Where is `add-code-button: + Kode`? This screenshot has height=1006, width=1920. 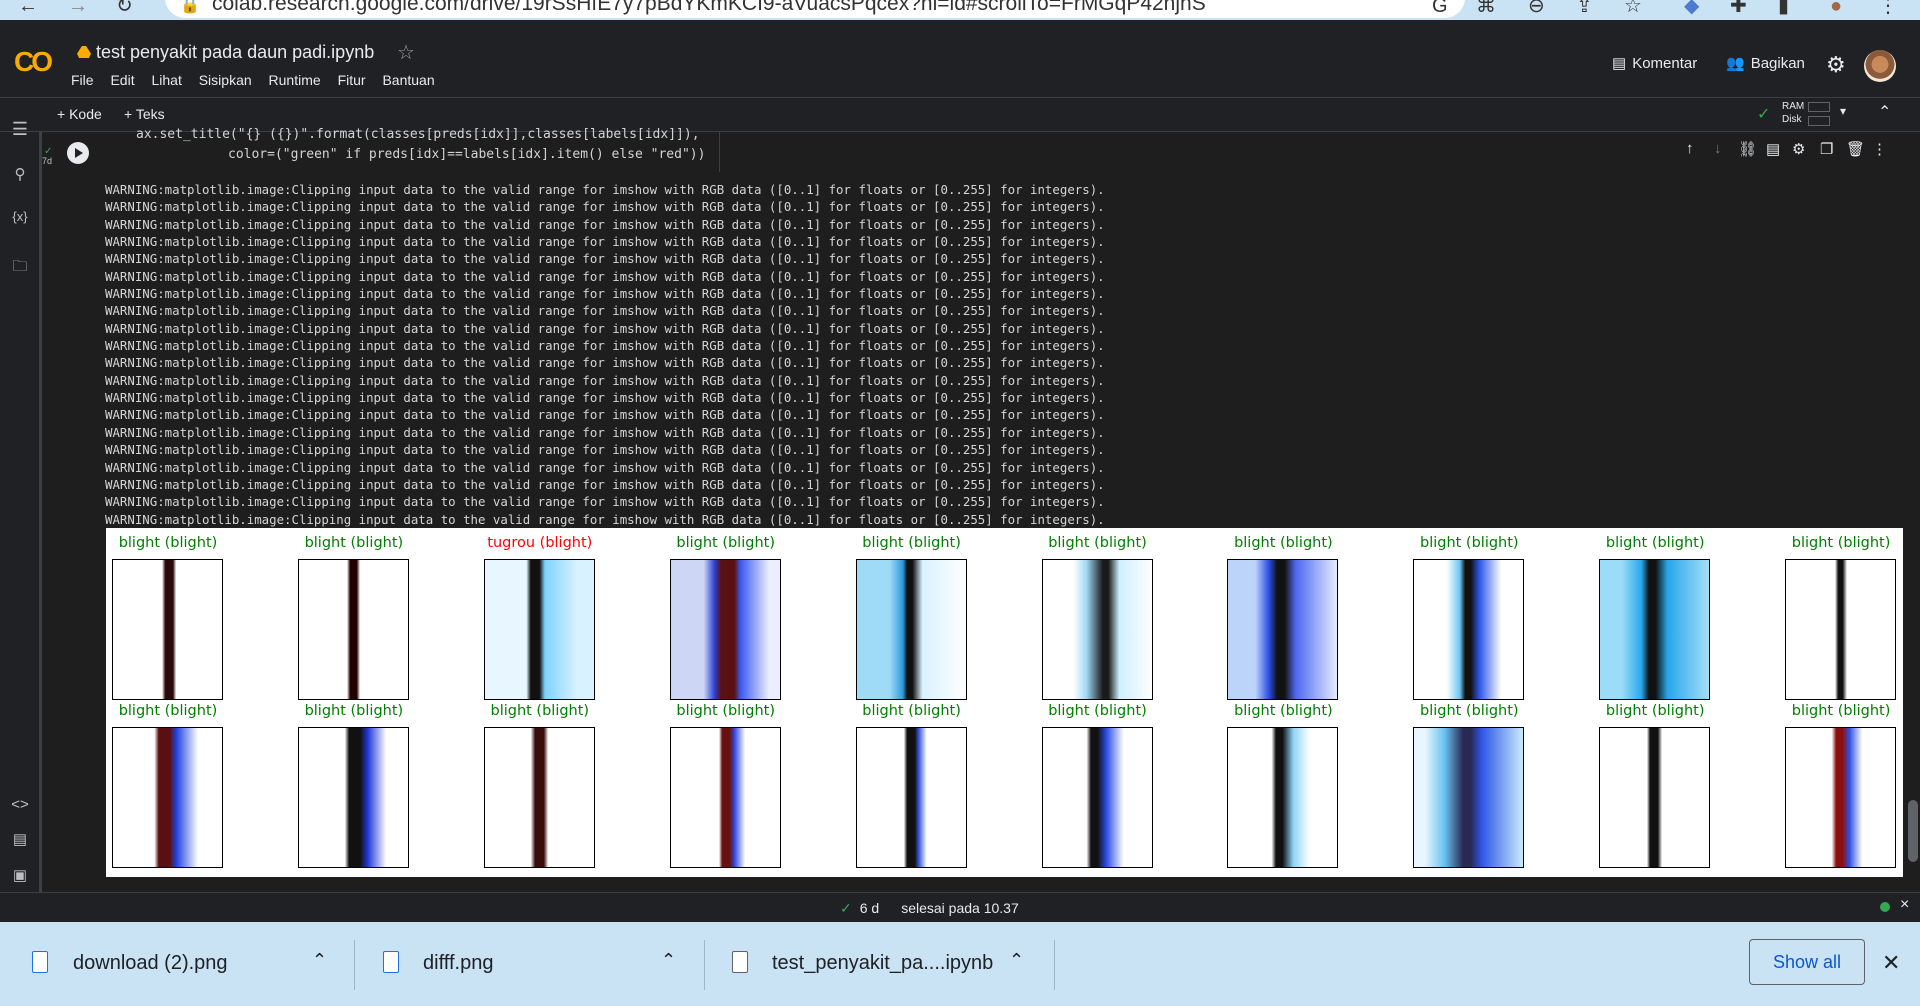 add-code-button: + Kode is located at coordinates (79, 114).